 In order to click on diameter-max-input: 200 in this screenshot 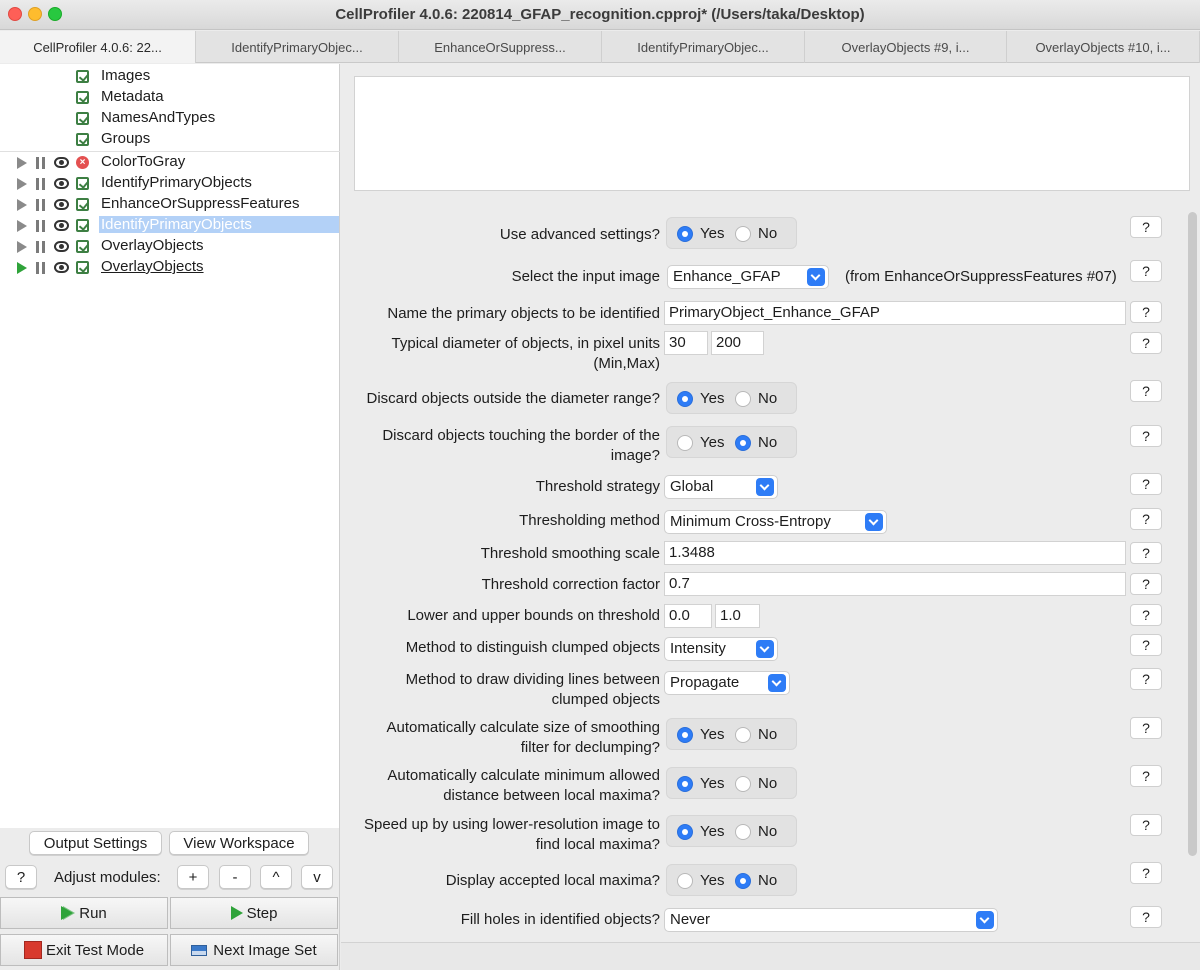, I will do `click(737, 343)`.